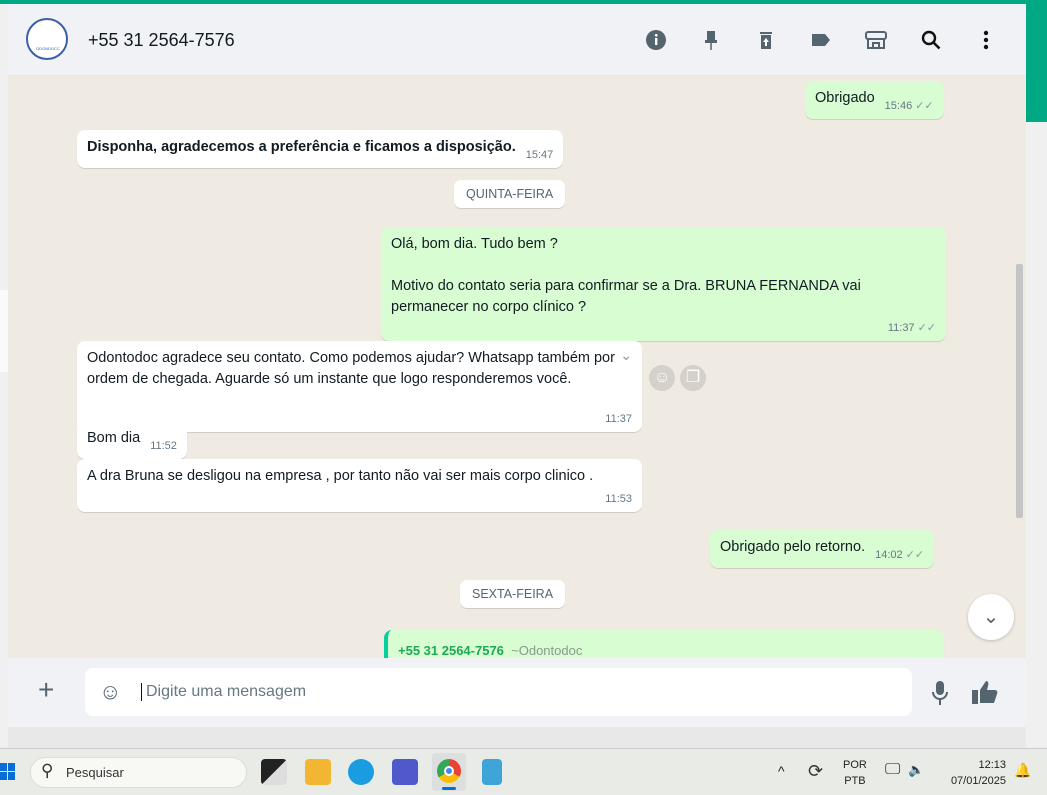 The width and height of the screenshot is (1047, 795). Describe the element at coordinates (498, 692) in the screenshot. I see `message-input: ☺ Digite uma mensagem` at that location.